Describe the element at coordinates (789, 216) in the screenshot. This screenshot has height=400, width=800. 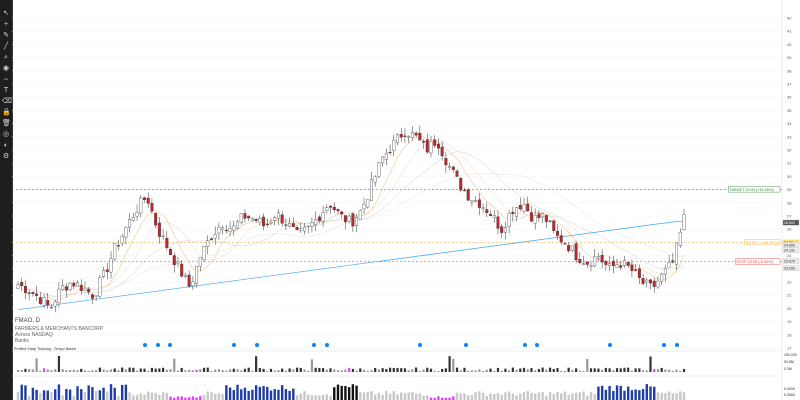
I see `price-tick-label: 27` at that location.